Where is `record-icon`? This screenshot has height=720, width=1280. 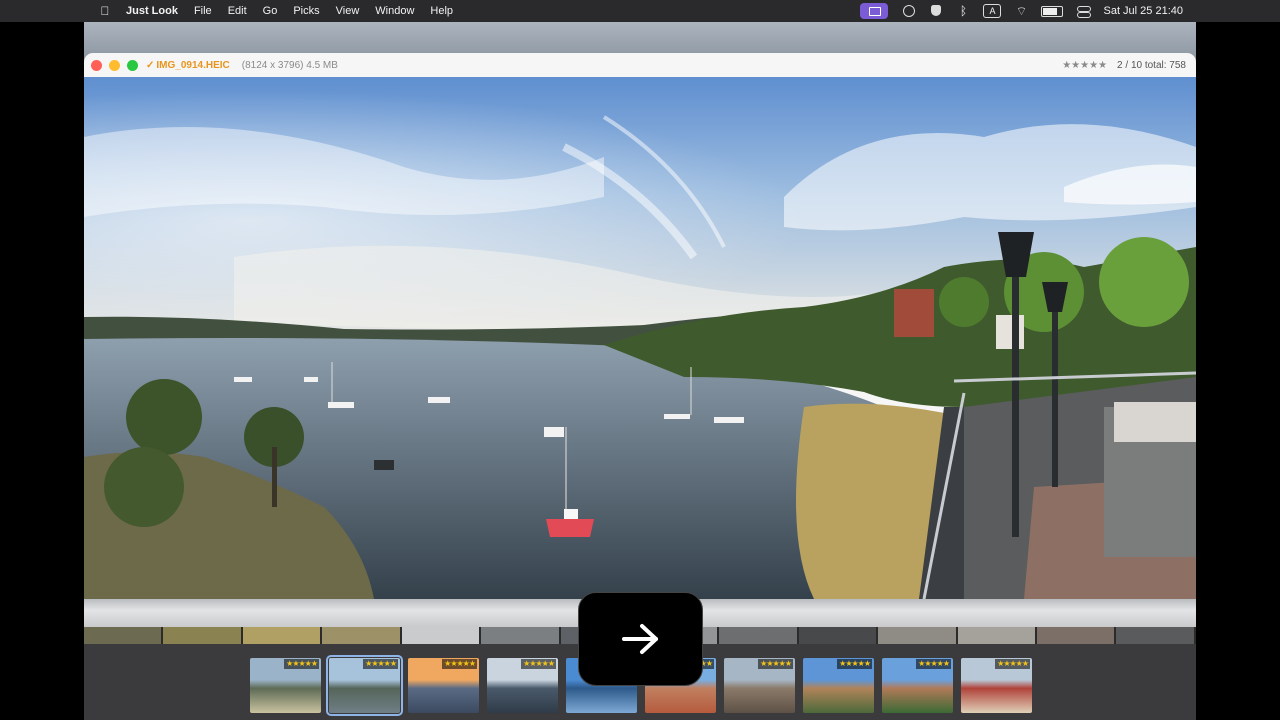
record-icon is located at coordinates (909, 11).